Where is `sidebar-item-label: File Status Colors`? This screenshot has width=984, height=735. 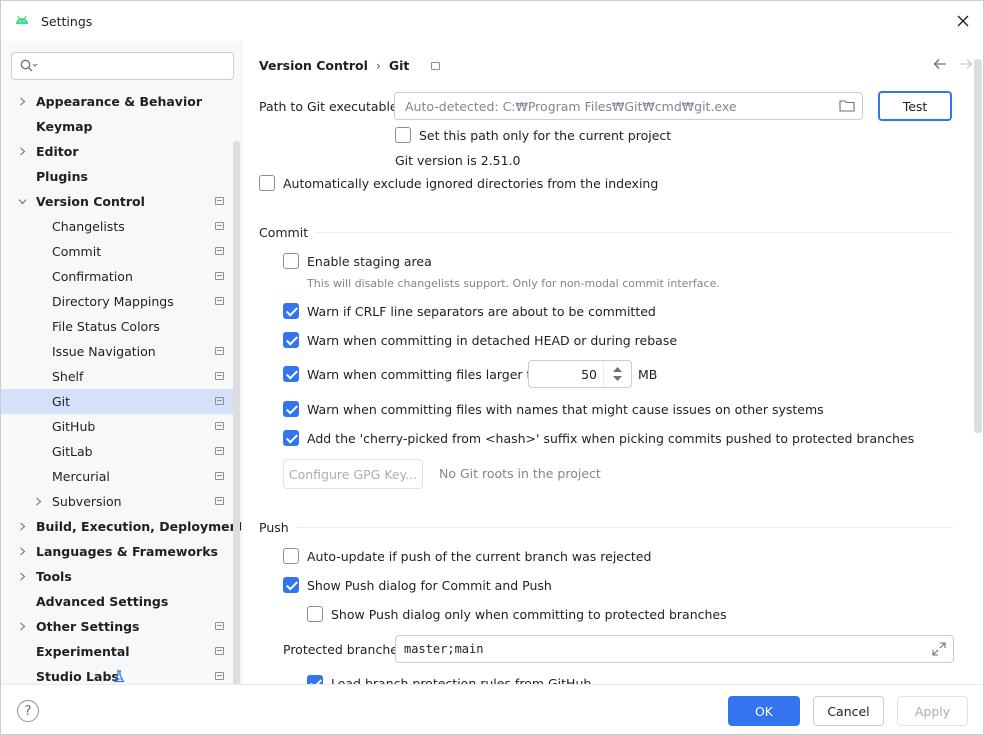 sidebar-item-label: File Status Colors is located at coordinates (106, 326).